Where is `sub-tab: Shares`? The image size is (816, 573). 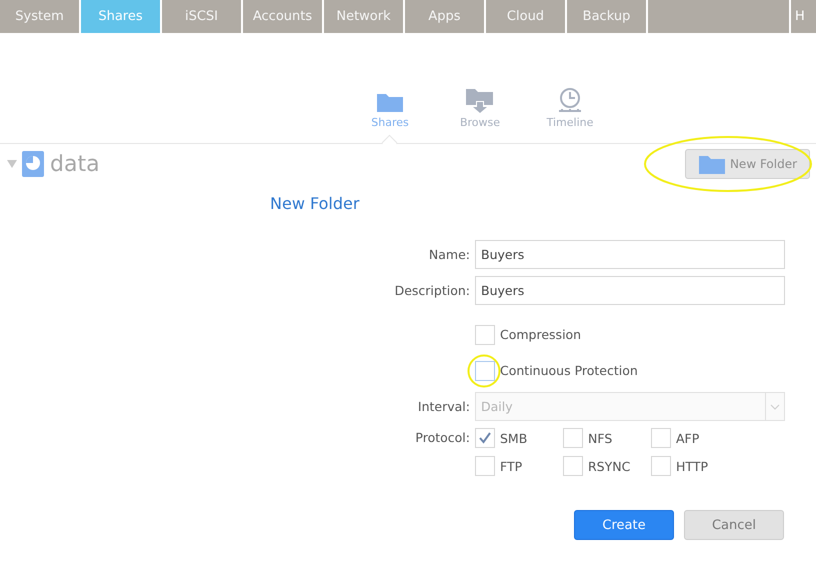
sub-tab: Shares is located at coordinates (390, 114).